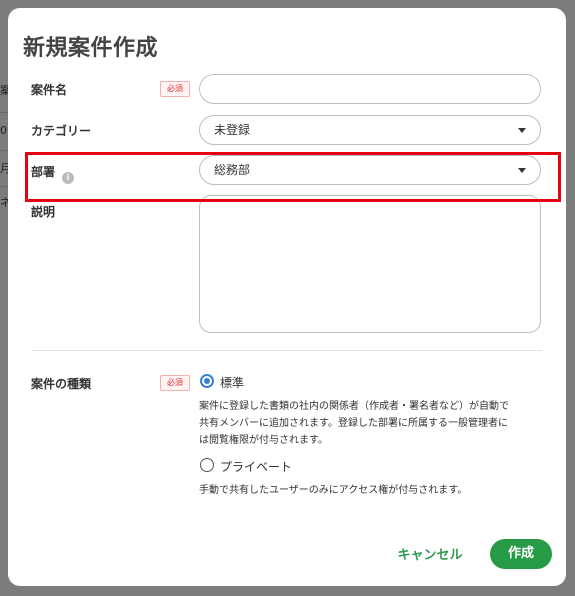 This screenshot has width=575, height=596. Describe the element at coordinates (430, 556) in the screenshot. I see `cancel-button: キャンセル` at that location.